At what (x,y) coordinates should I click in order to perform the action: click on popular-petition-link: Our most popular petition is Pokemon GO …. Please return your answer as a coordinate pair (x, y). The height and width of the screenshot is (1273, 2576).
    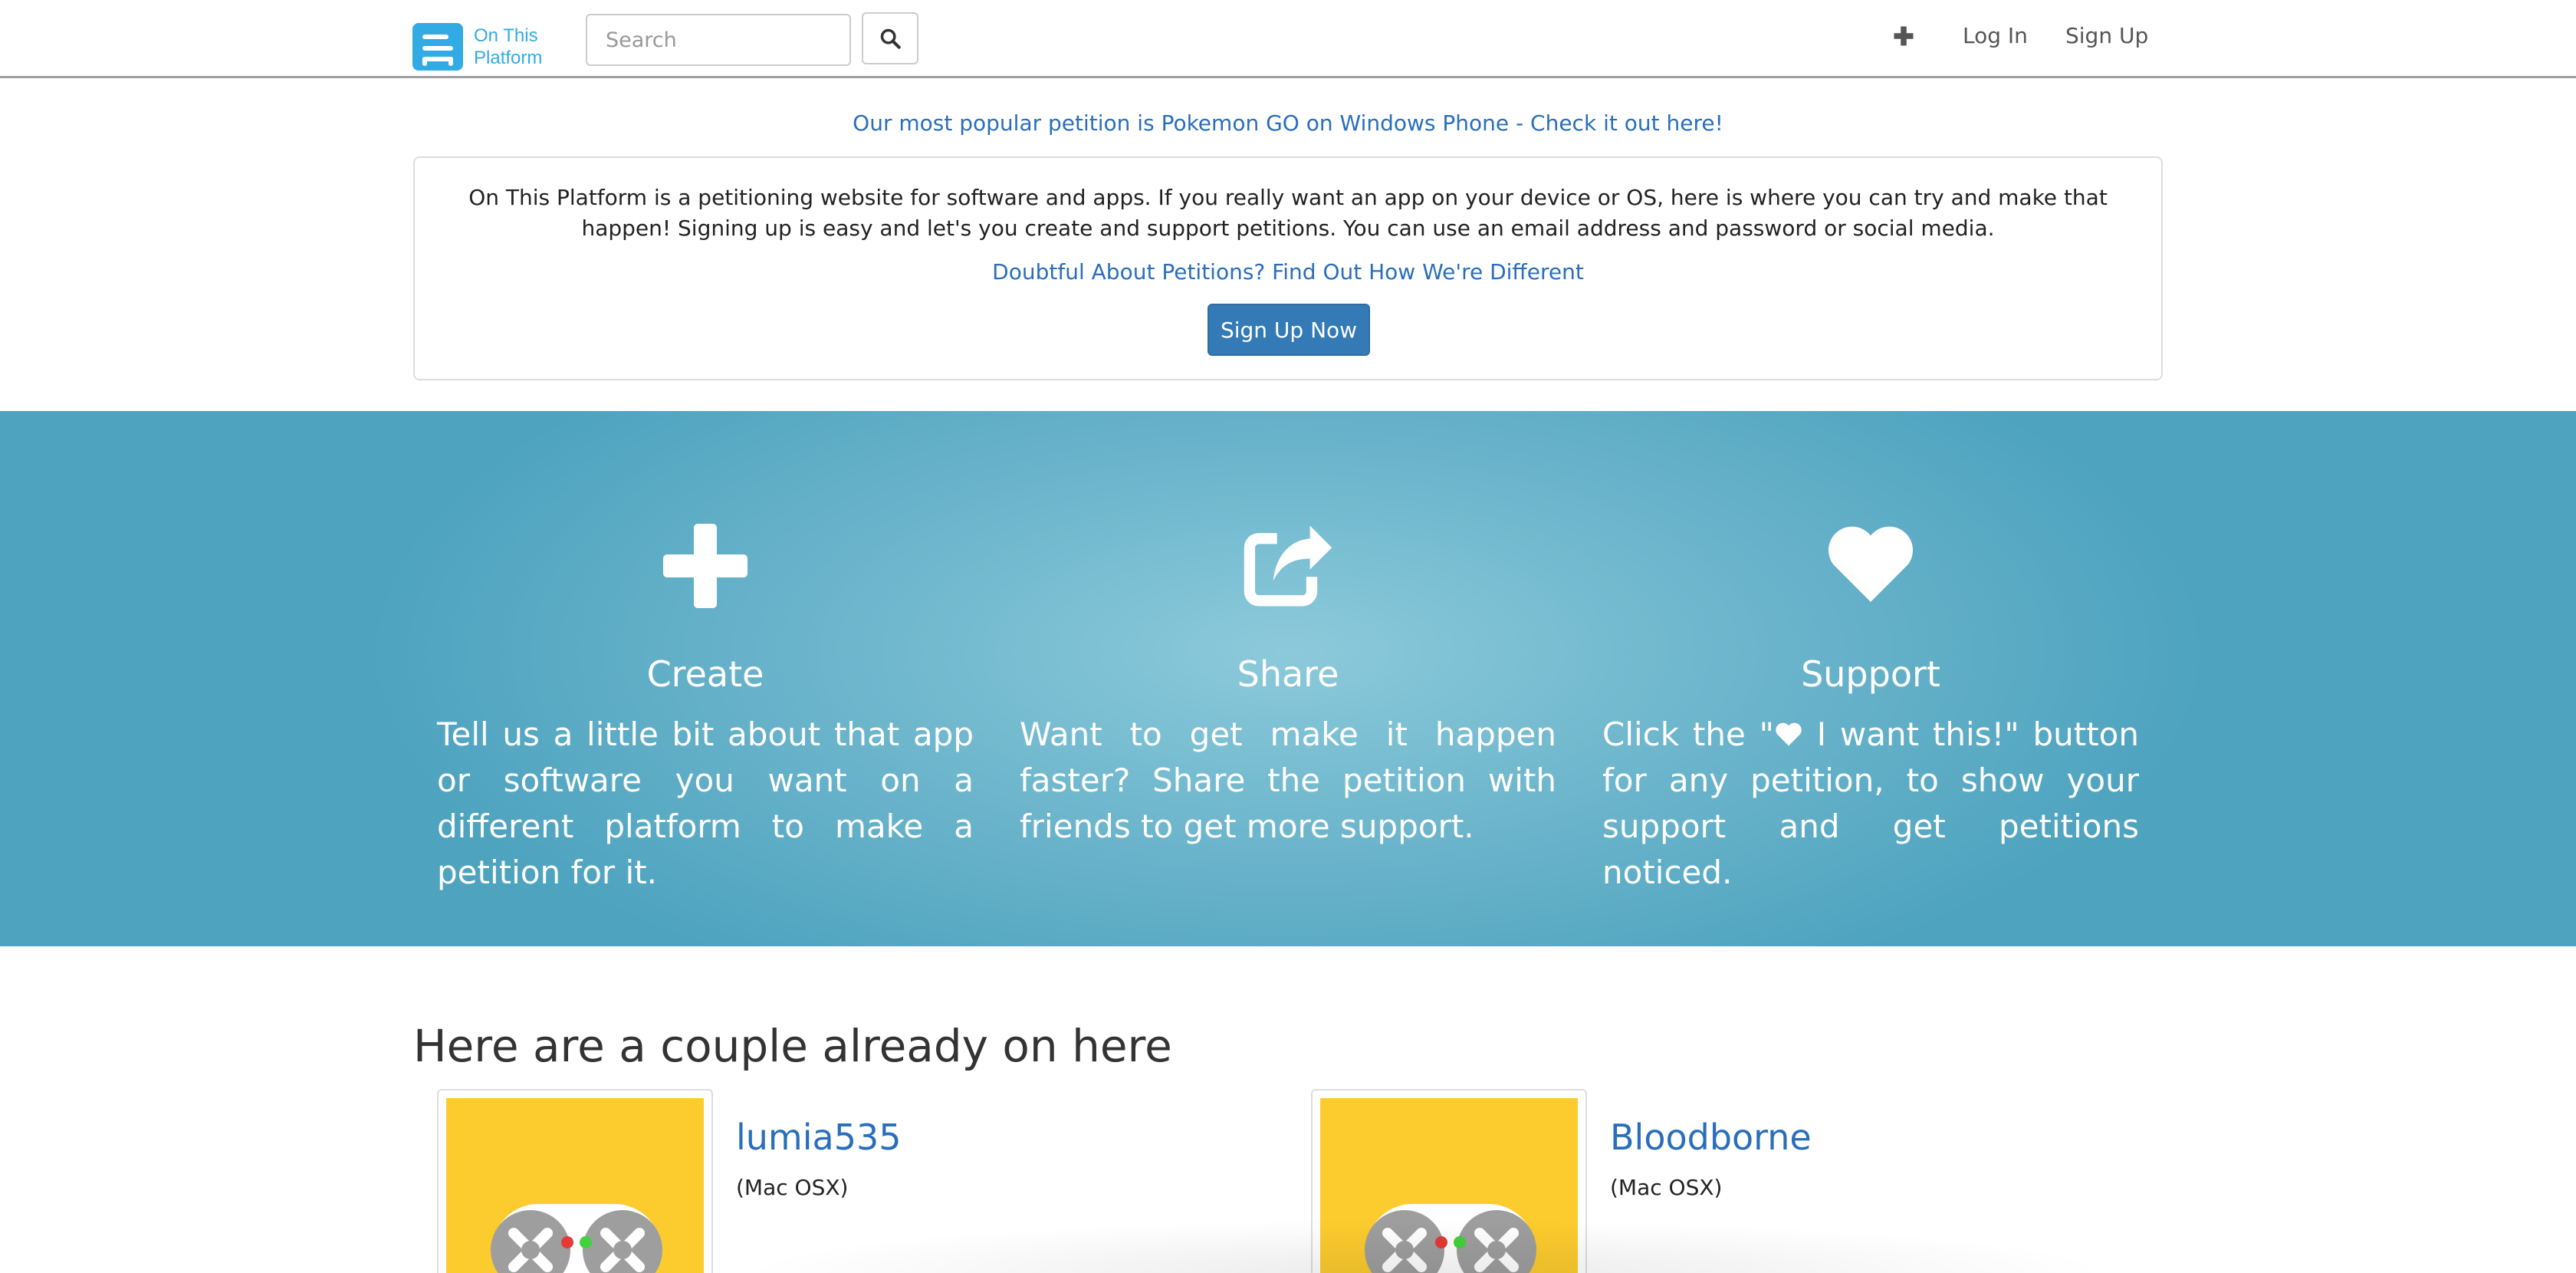
    Looking at the image, I should click on (1288, 123).